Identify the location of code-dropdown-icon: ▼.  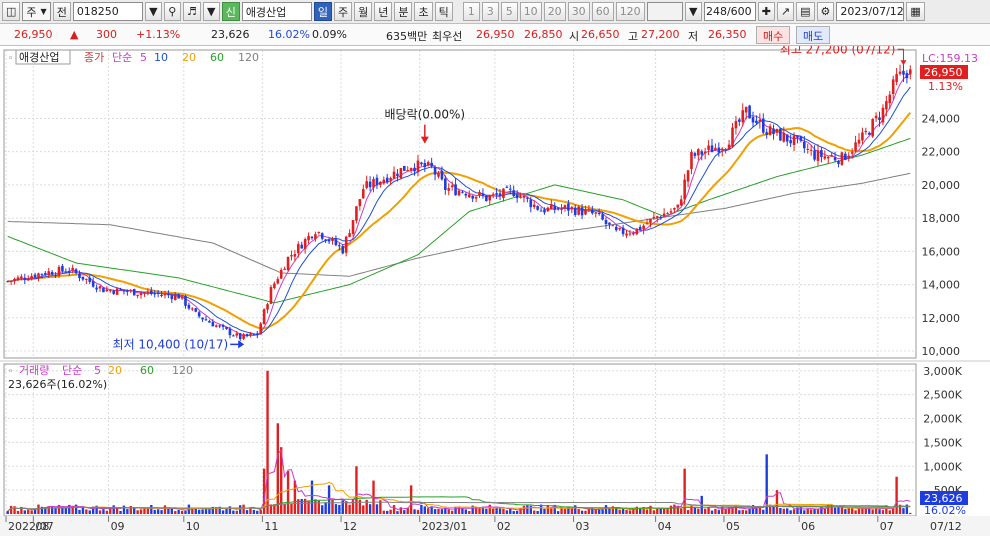
(153, 11).